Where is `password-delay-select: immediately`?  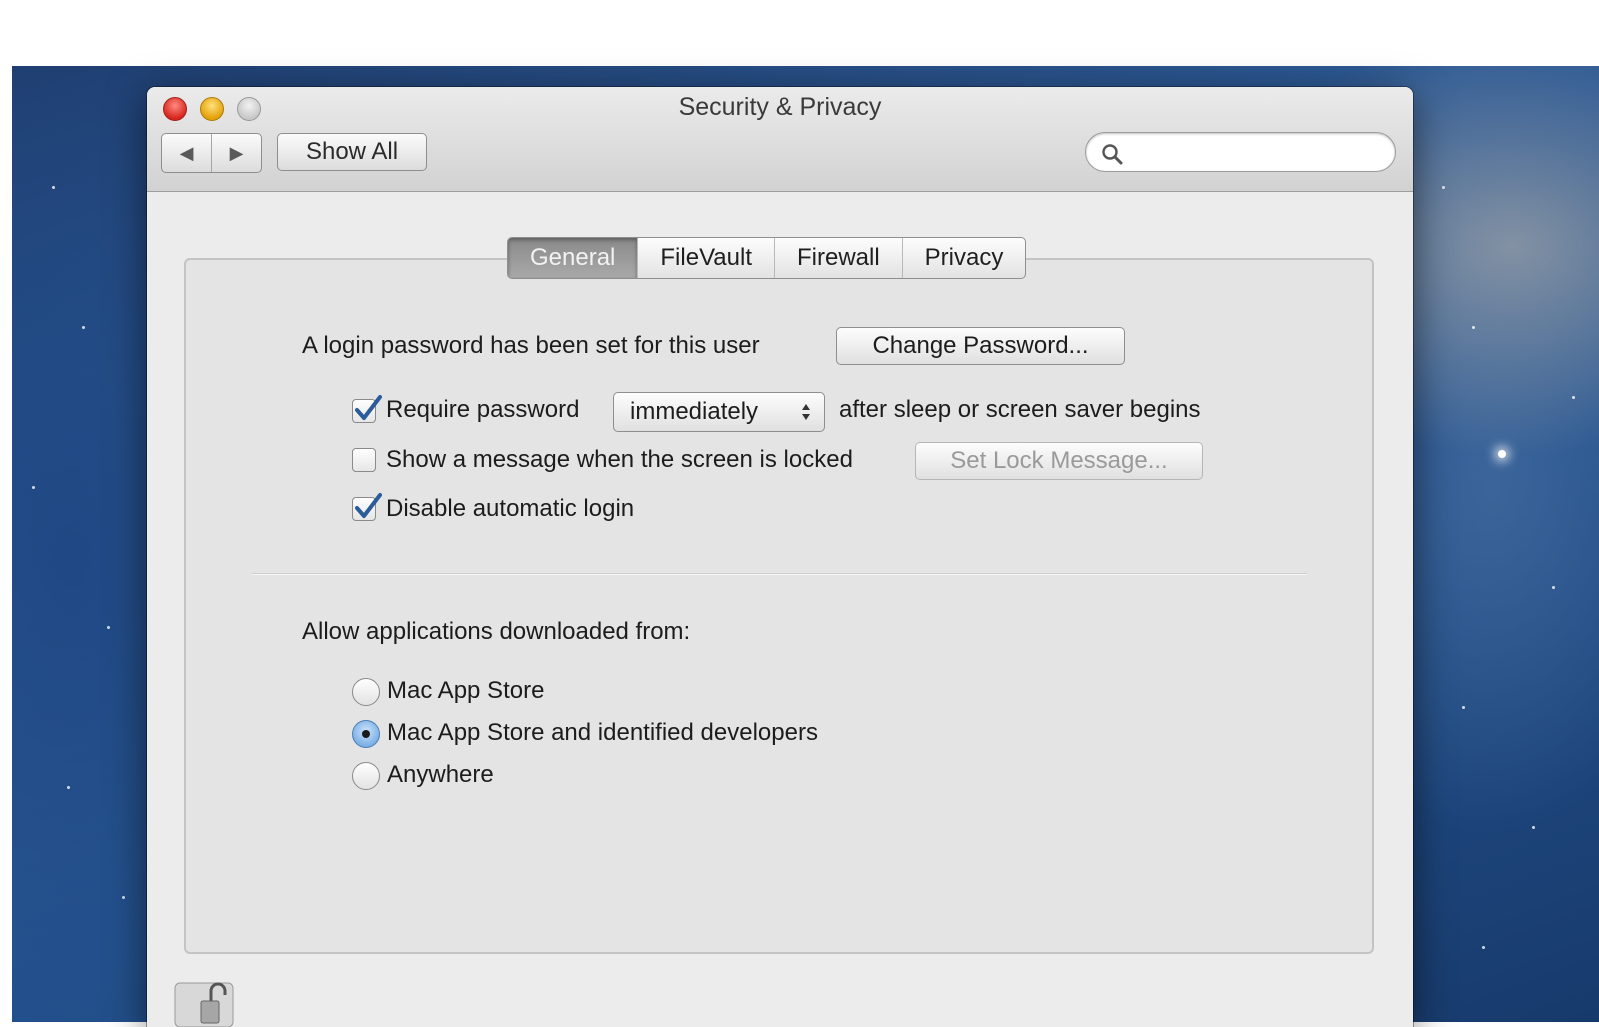 password-delay-select: immediately is located at coordinates (719, 412).